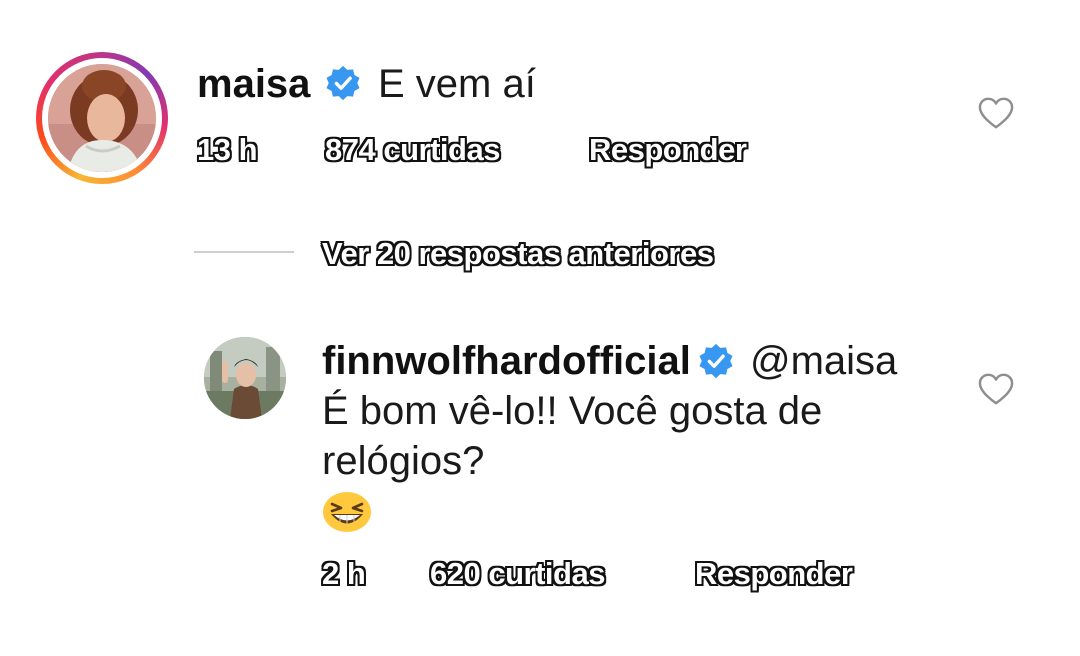  I want to click on grinning-squinting-face-emoji, so click(347, 512).